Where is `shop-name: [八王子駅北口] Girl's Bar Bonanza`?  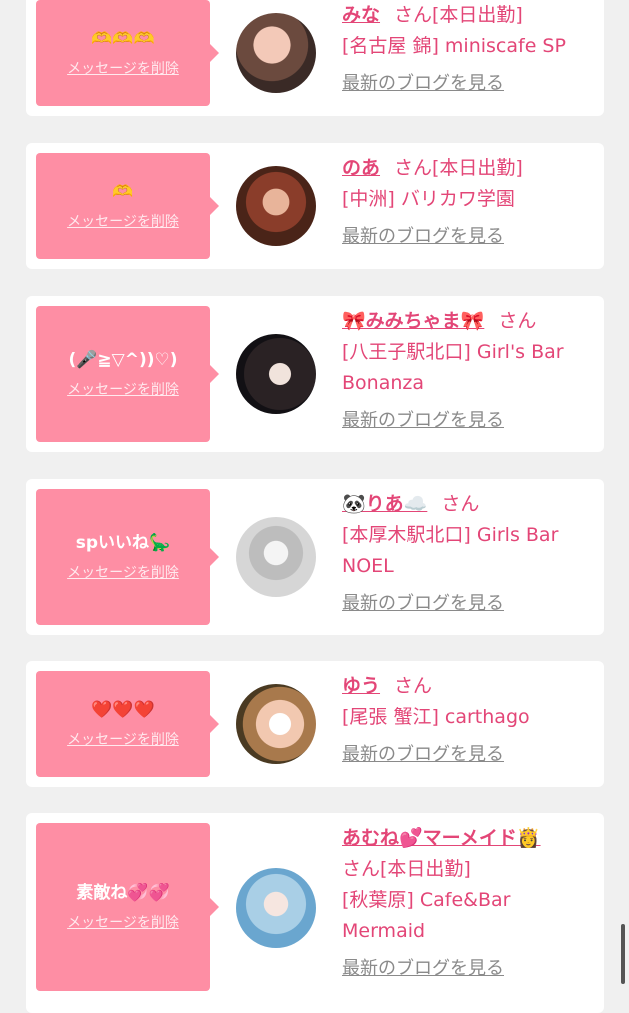
shop-name: [八王子駅北口] Girl's Bar Bonanza is located at coordinates (453, 367).